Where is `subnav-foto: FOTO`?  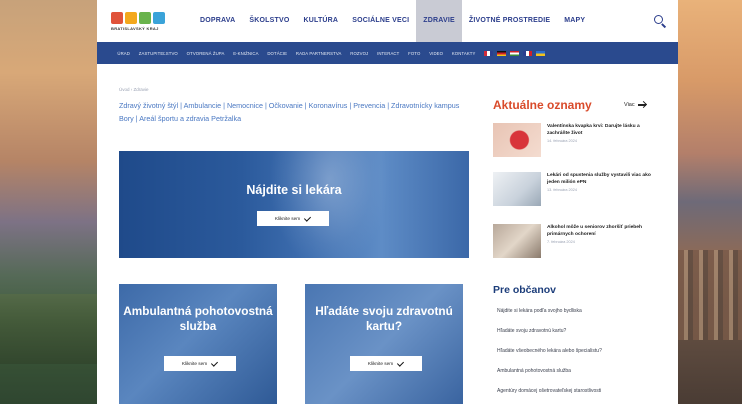 subnav-foto: FOTO is located at coordinates (414, 53).